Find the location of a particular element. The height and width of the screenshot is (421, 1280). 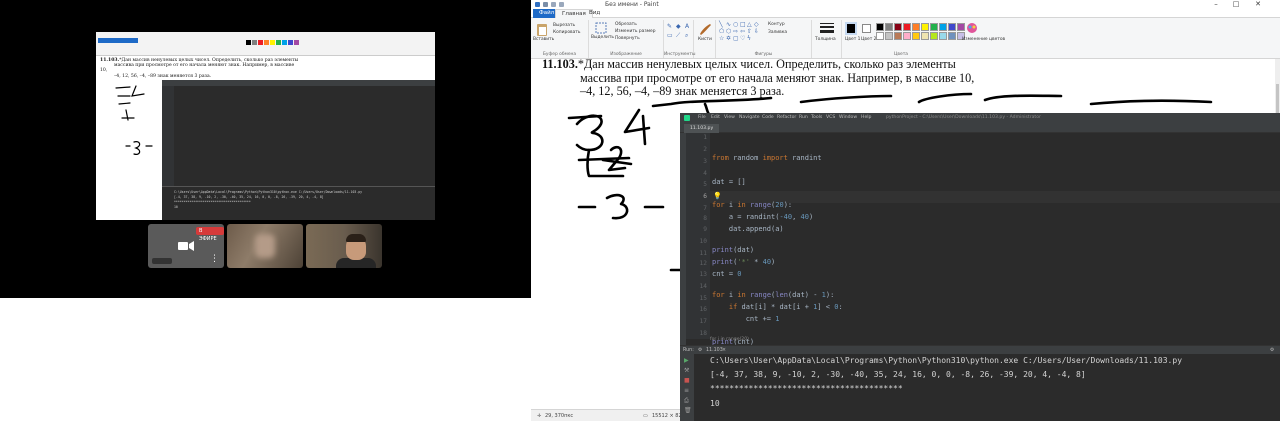

menu-window: Window is located at coordinates (848, 118).